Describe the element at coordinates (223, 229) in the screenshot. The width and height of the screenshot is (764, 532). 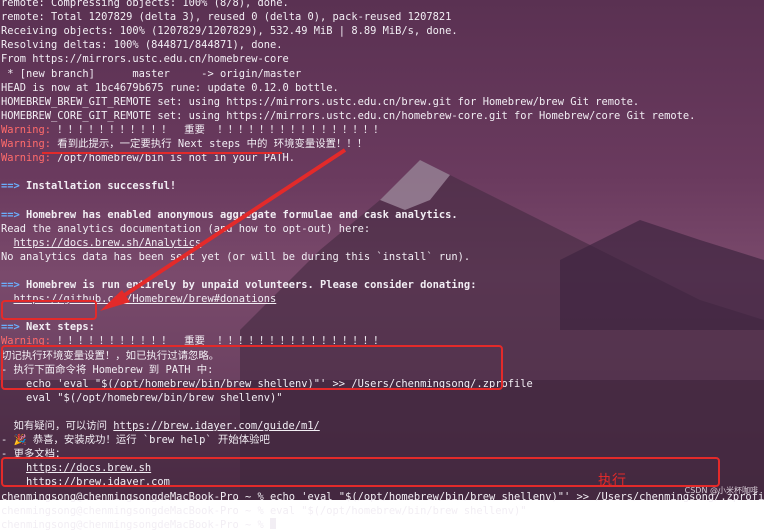
I see `pointer-arrow` at that location.